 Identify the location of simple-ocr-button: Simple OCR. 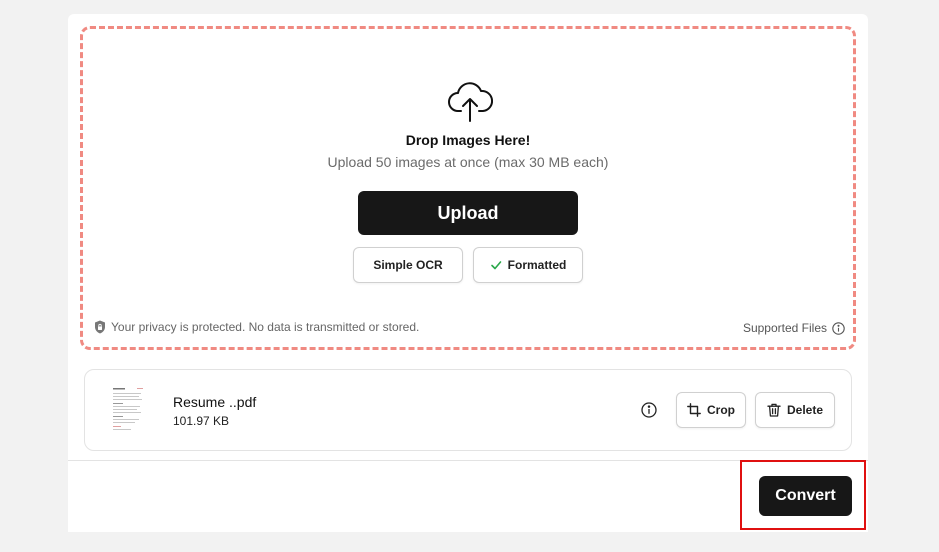
(408, 265).